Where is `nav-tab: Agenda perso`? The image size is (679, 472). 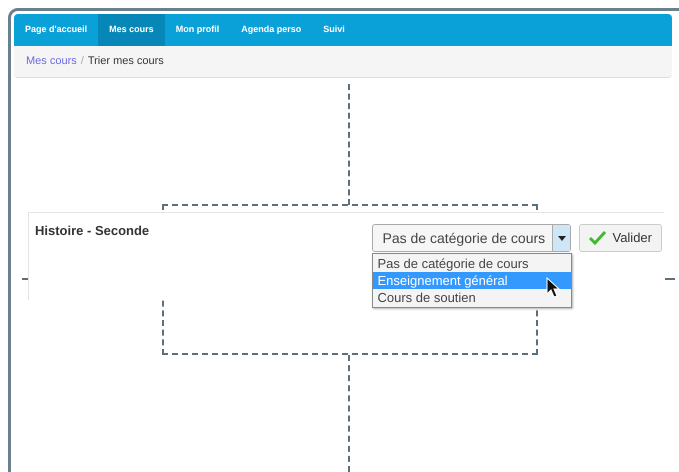 nav-tab: Agenda perso is located at coordinates (271, 30).